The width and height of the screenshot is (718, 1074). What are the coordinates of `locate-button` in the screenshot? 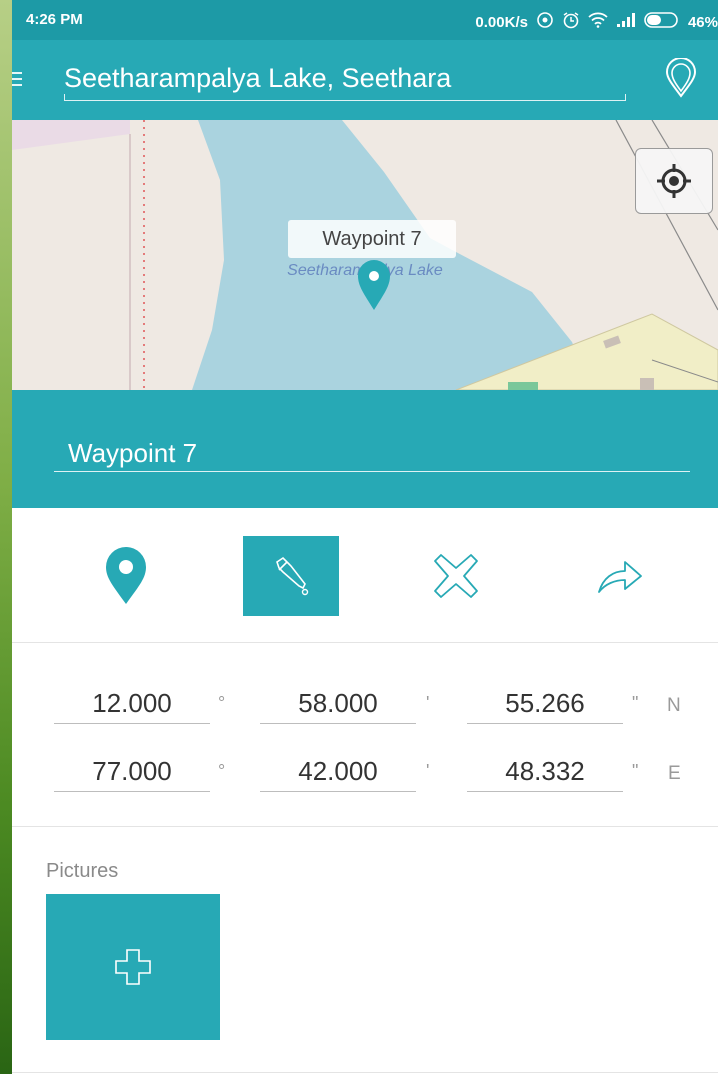 It's located at (674, 181).